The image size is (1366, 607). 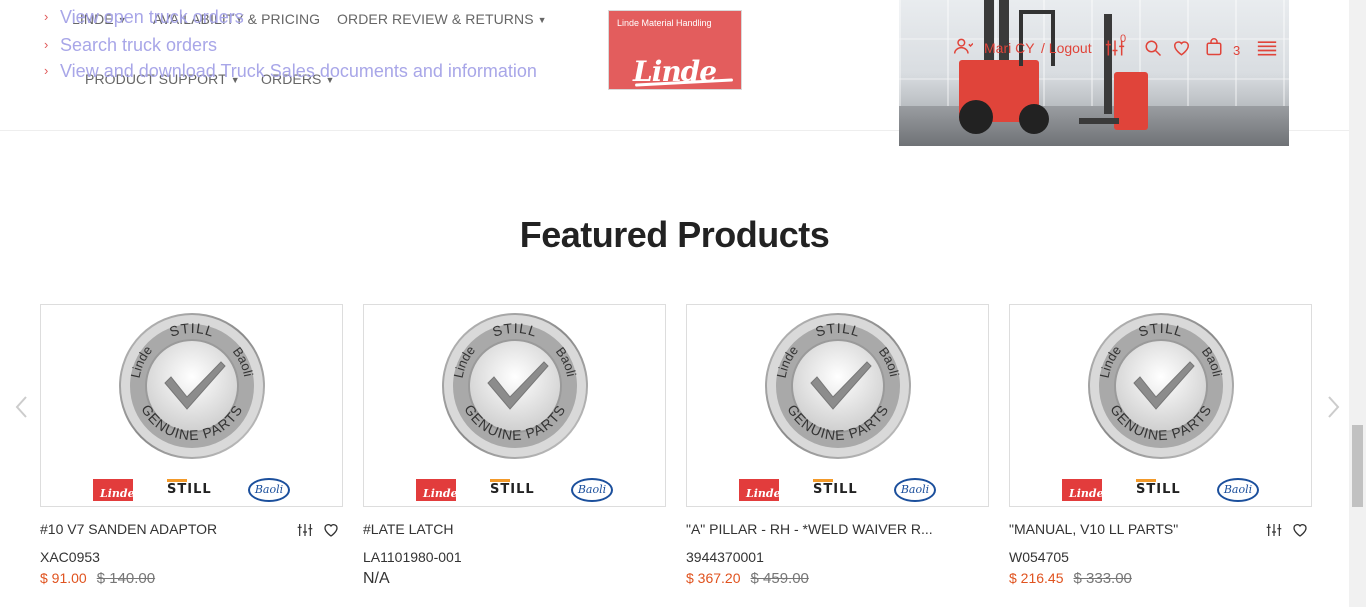 I want to click on dropdown-link-label: Search truck orders, so click(x=139, y=45).